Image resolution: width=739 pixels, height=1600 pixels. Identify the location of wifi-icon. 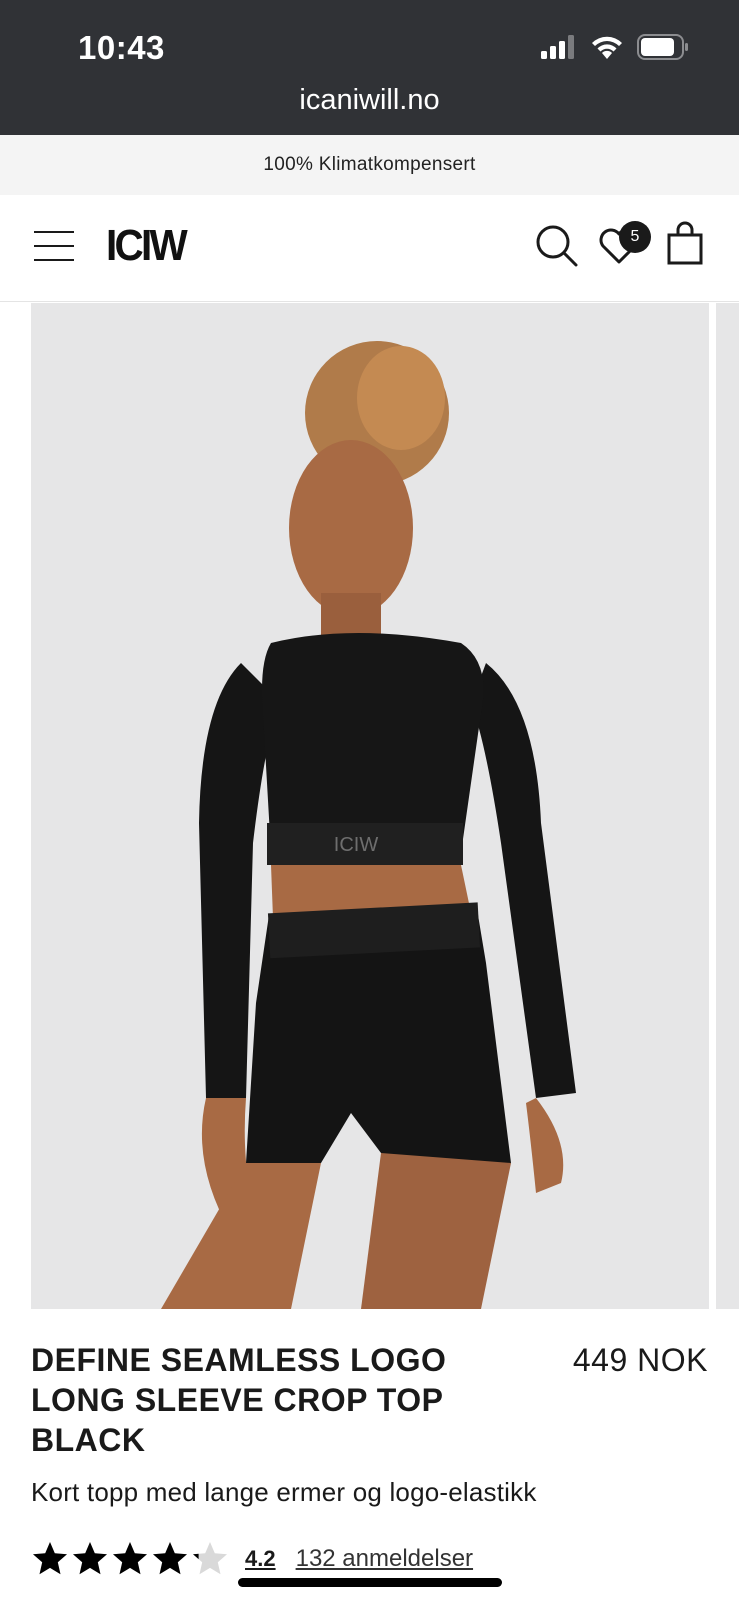
(607, 47).